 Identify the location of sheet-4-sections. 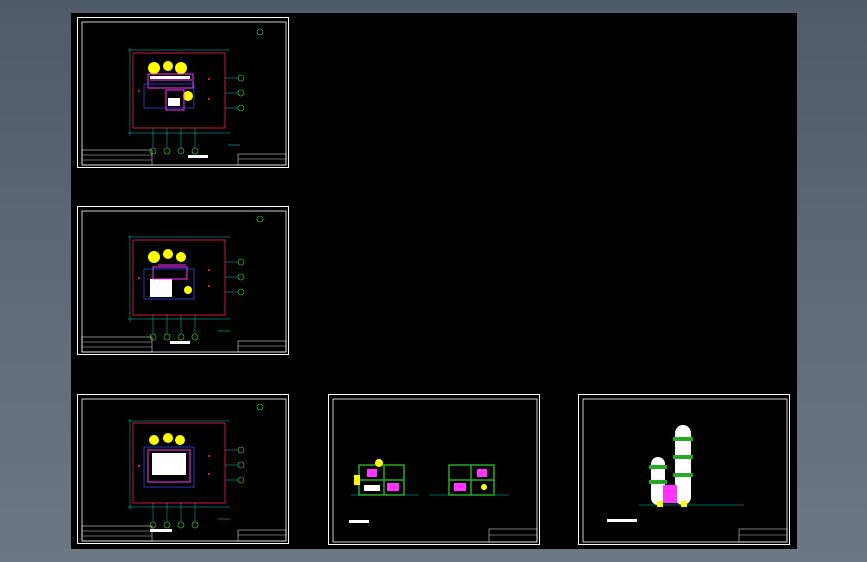
(434, 469).